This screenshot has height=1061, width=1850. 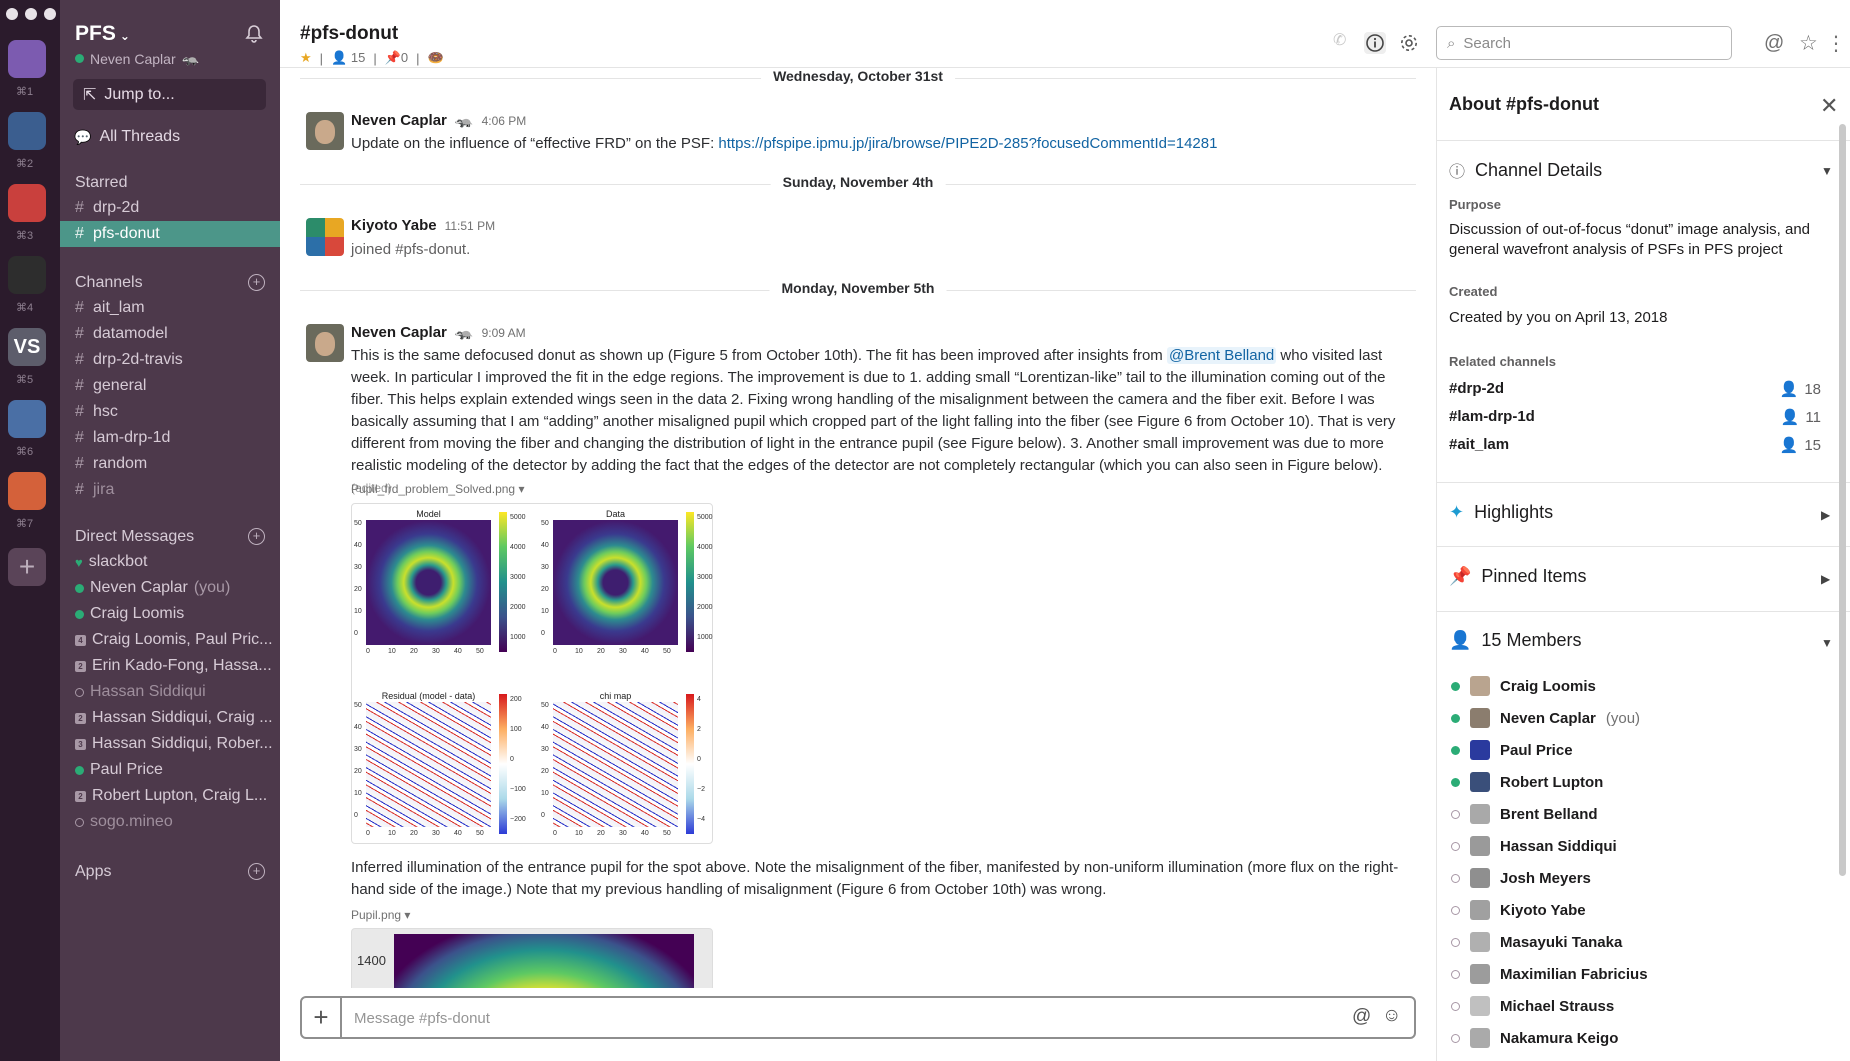 What do you see at coordinates (27, 567) in the screenshot?
I see `add-workspace-button: +` at bounding box center [27, 567].